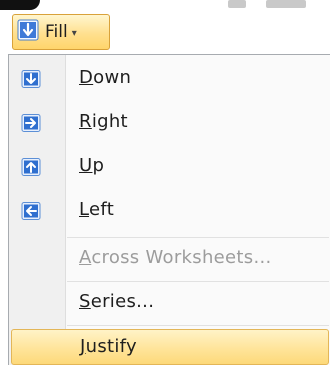  I want to click on menu-item-left: Left, so click(170, 211).